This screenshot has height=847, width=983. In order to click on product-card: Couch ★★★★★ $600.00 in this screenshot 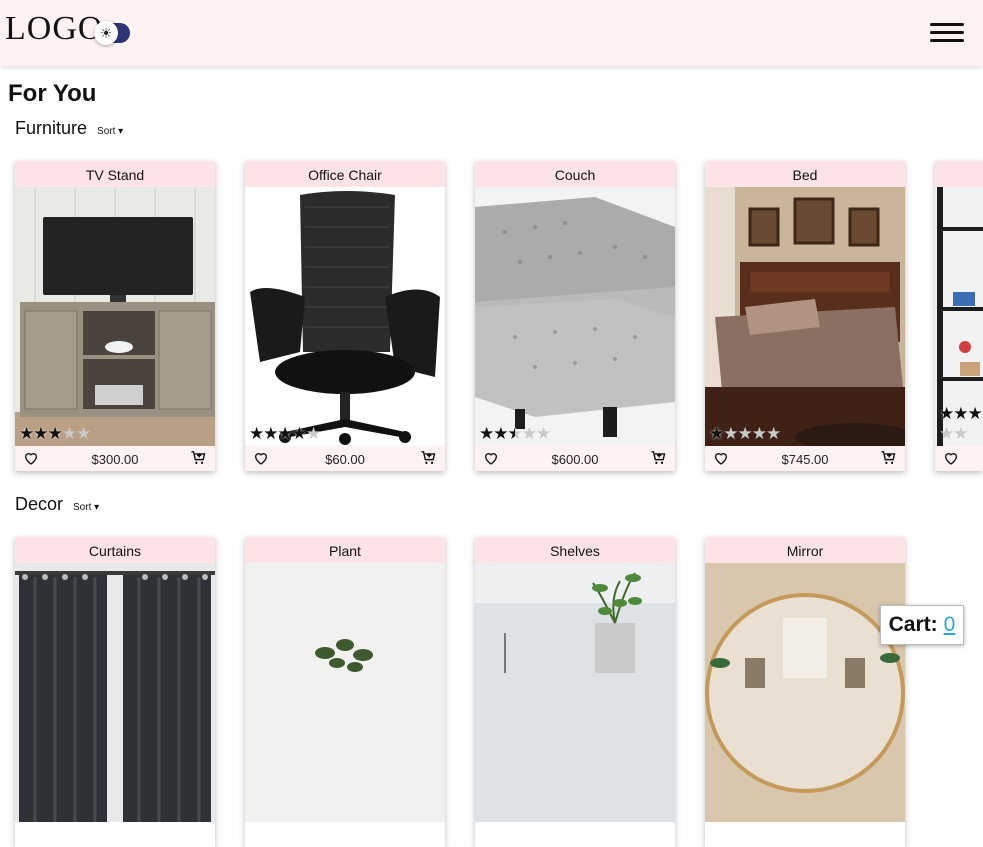, I will do `click(575, 316)`.